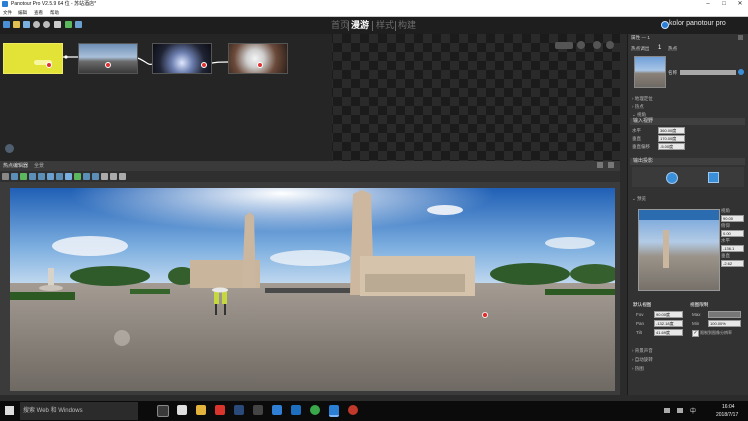 The image size is (748, 421). Describe the element at coordinates (728, 407) in the screenshot. I see `clock-time: 16:04` at that location.